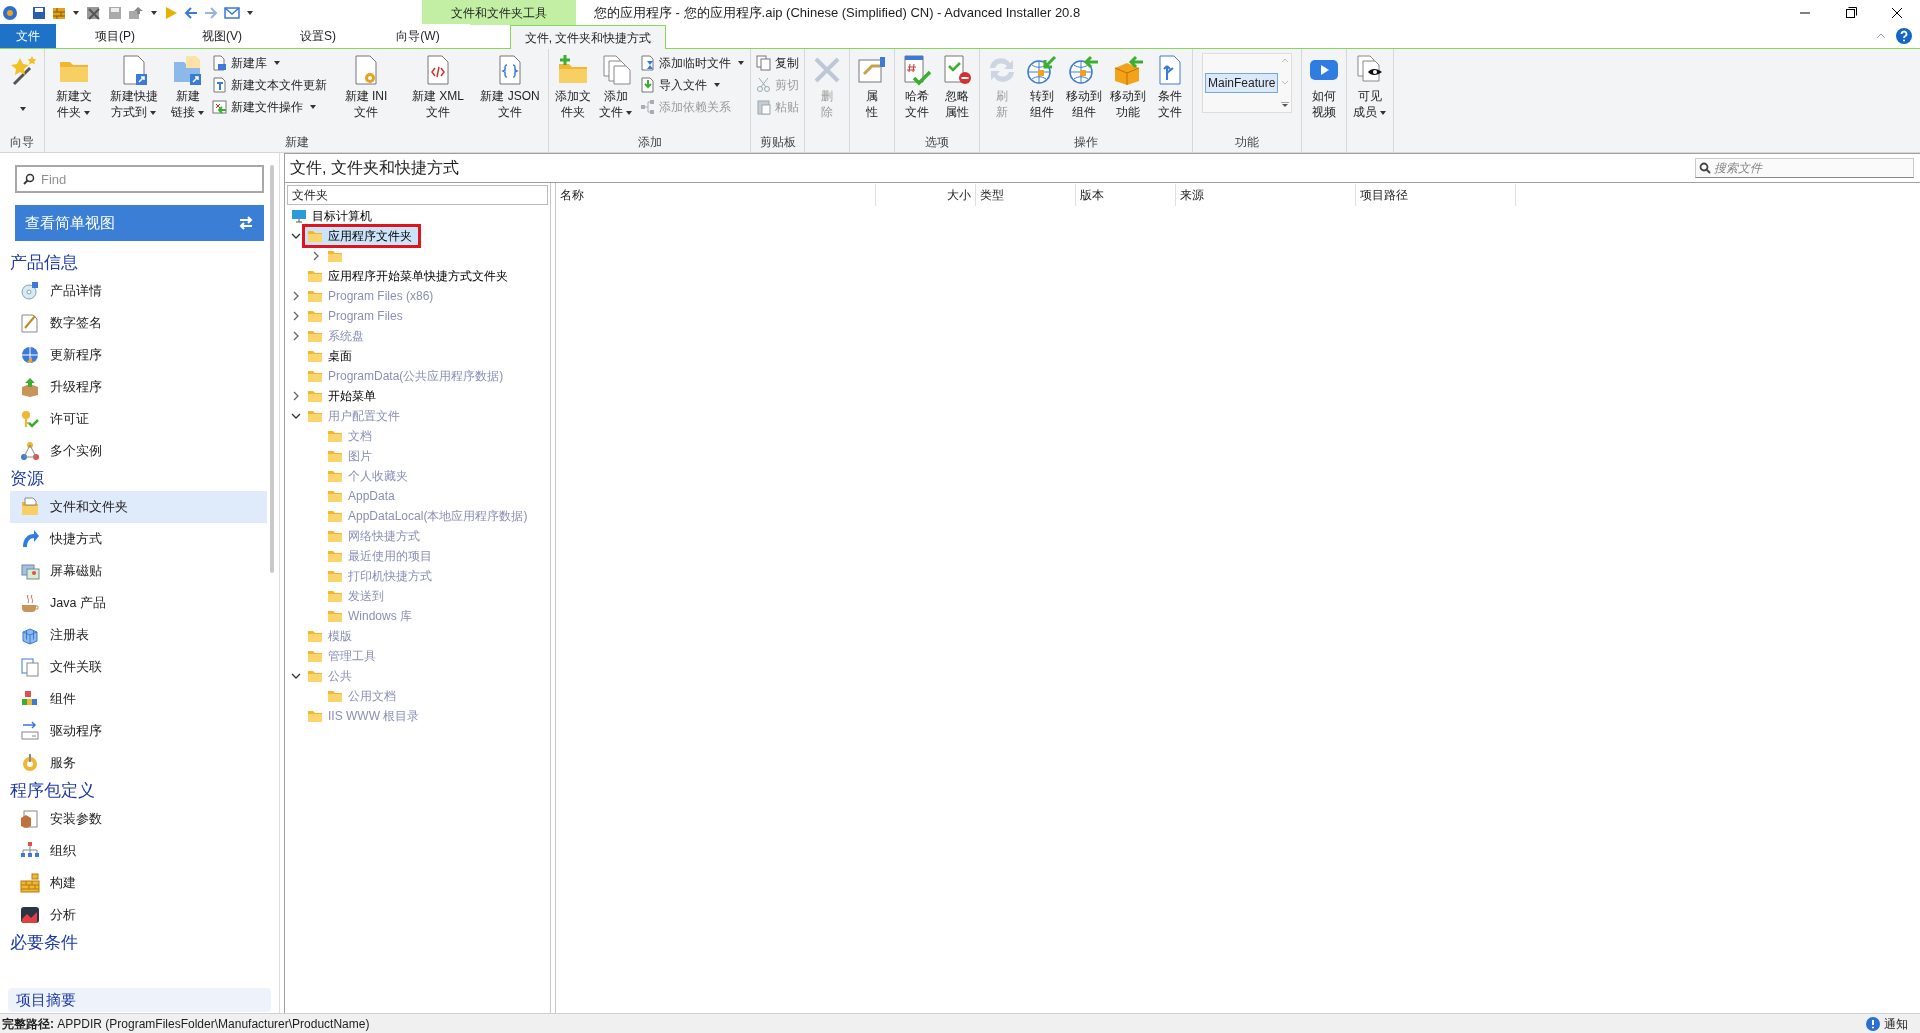 Image resolution: width=1920 pixels, height=1033 pixels. I want to click on bricks-icon, so click(59, 12).